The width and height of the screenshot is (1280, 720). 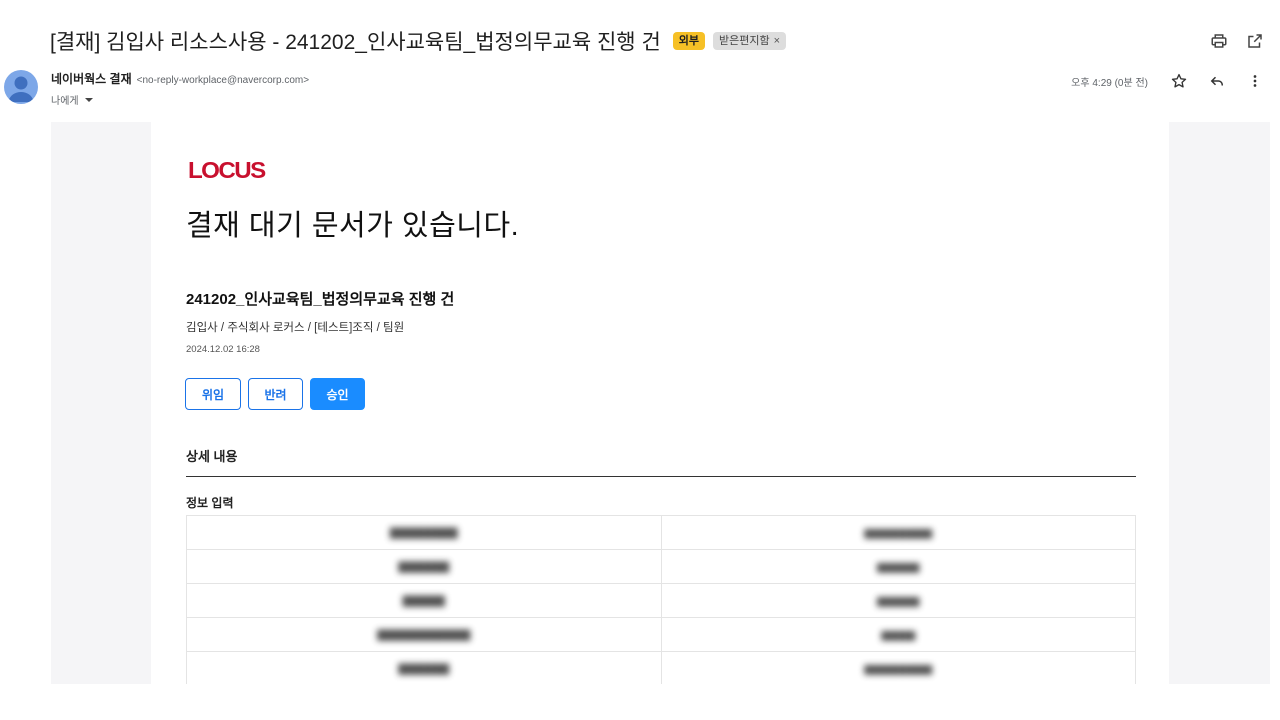 I want to click on table-row: ▇▇▇▇▇▇▇▇ ▆▆▆▆▆▆▆▆, so click(x=661, y=532).